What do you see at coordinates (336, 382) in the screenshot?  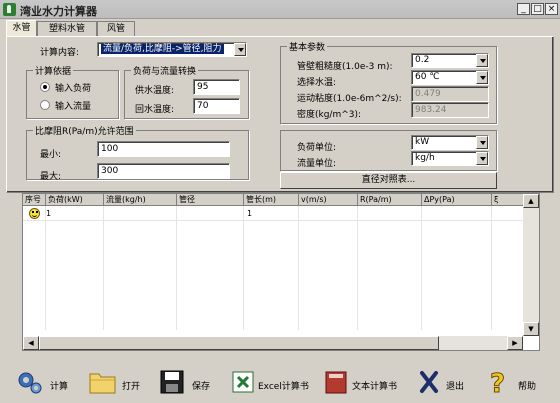 I see `book-icon` at bounding box center [336, 382].